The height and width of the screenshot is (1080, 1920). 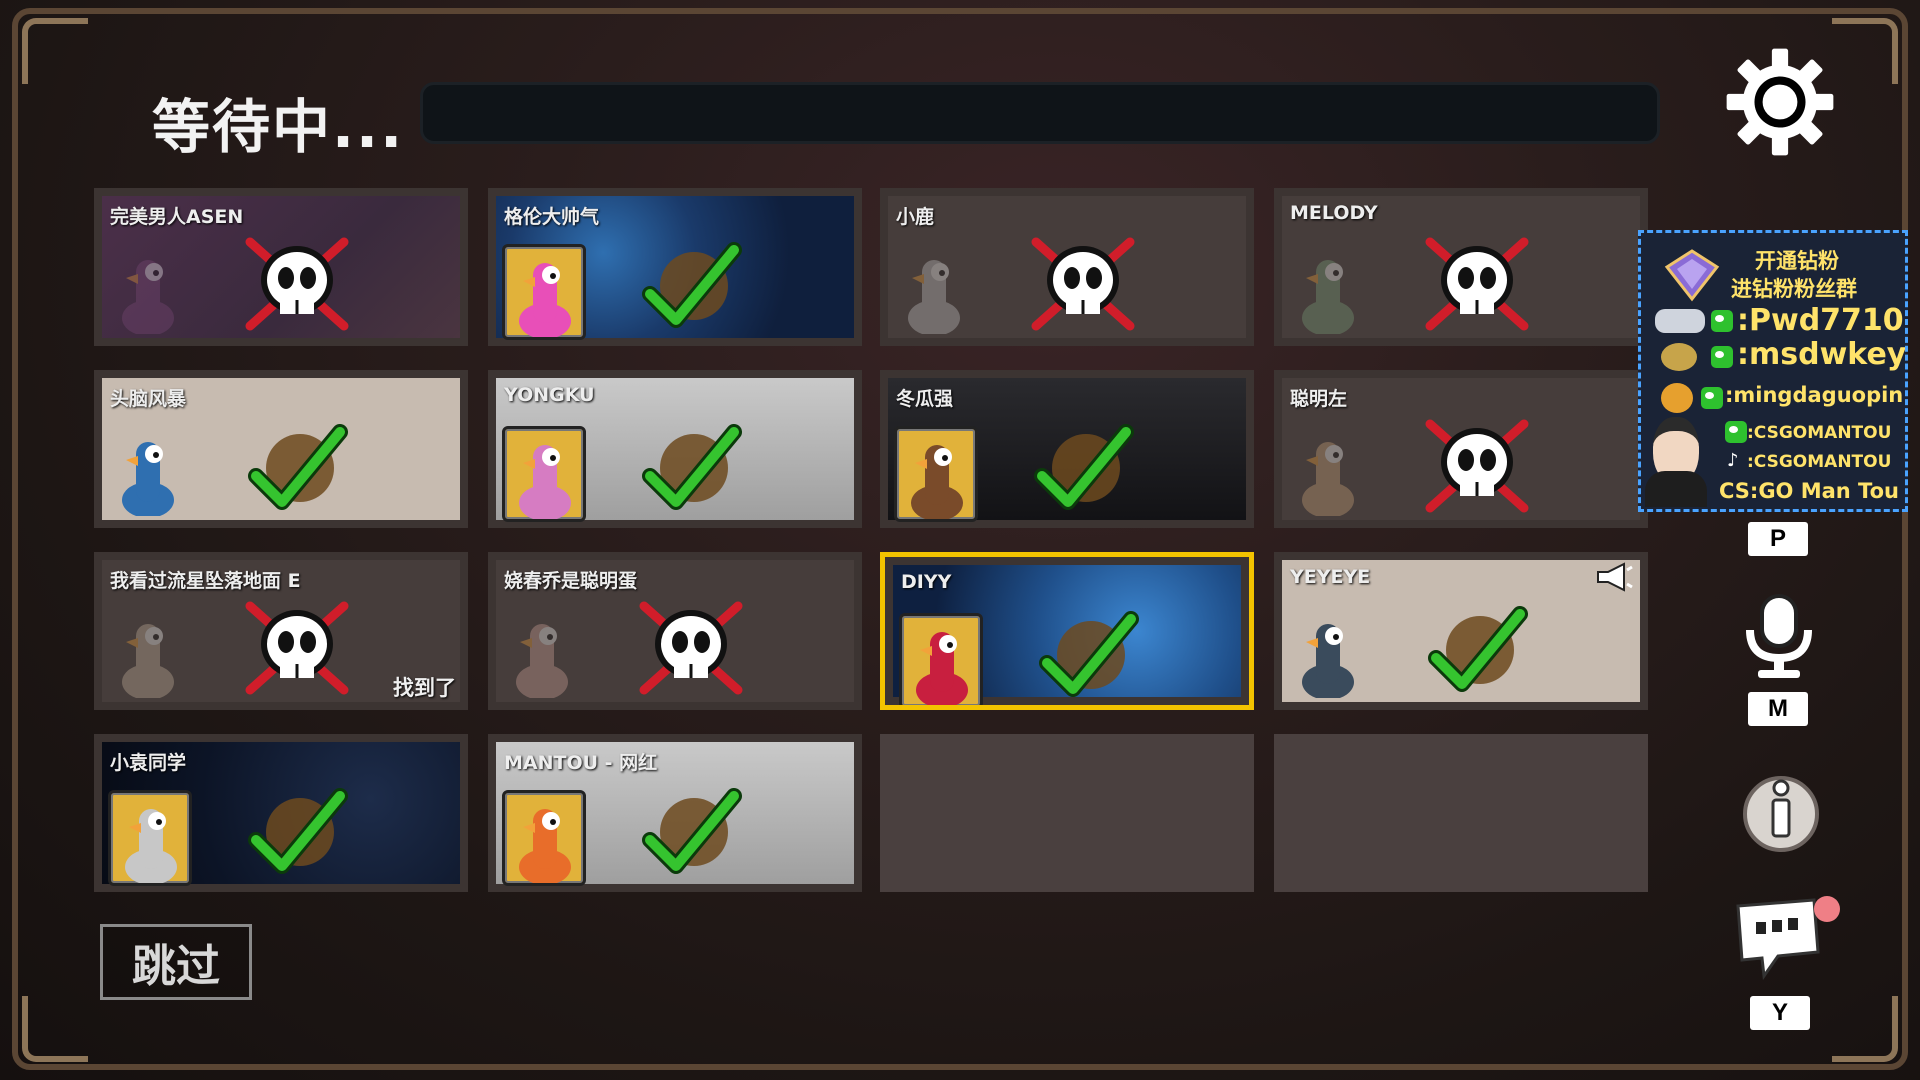 I want to click on player-card: DIYY, so click(x=1067, y=631).